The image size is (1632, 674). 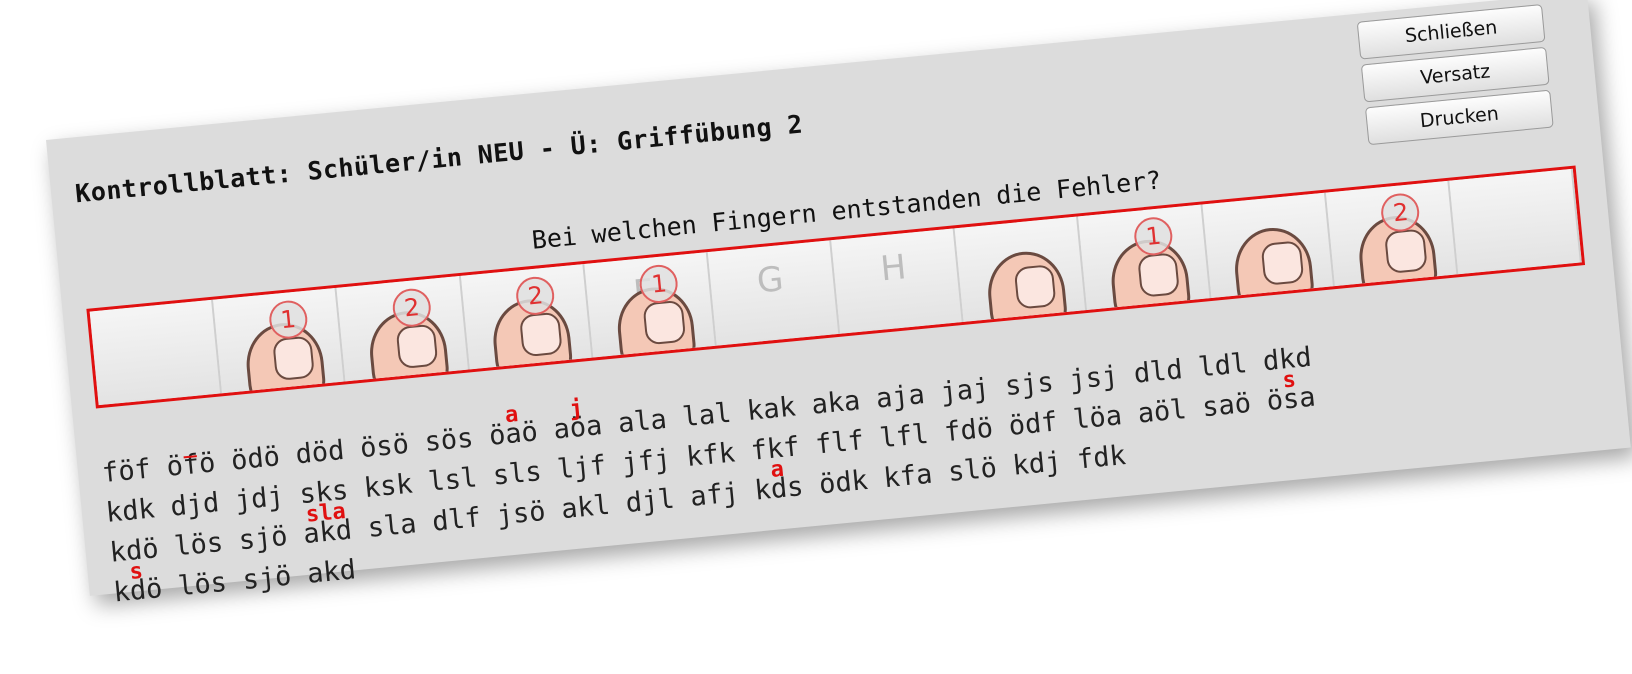 I want to click on keyboard-key: H, so click(x=897, y=281).